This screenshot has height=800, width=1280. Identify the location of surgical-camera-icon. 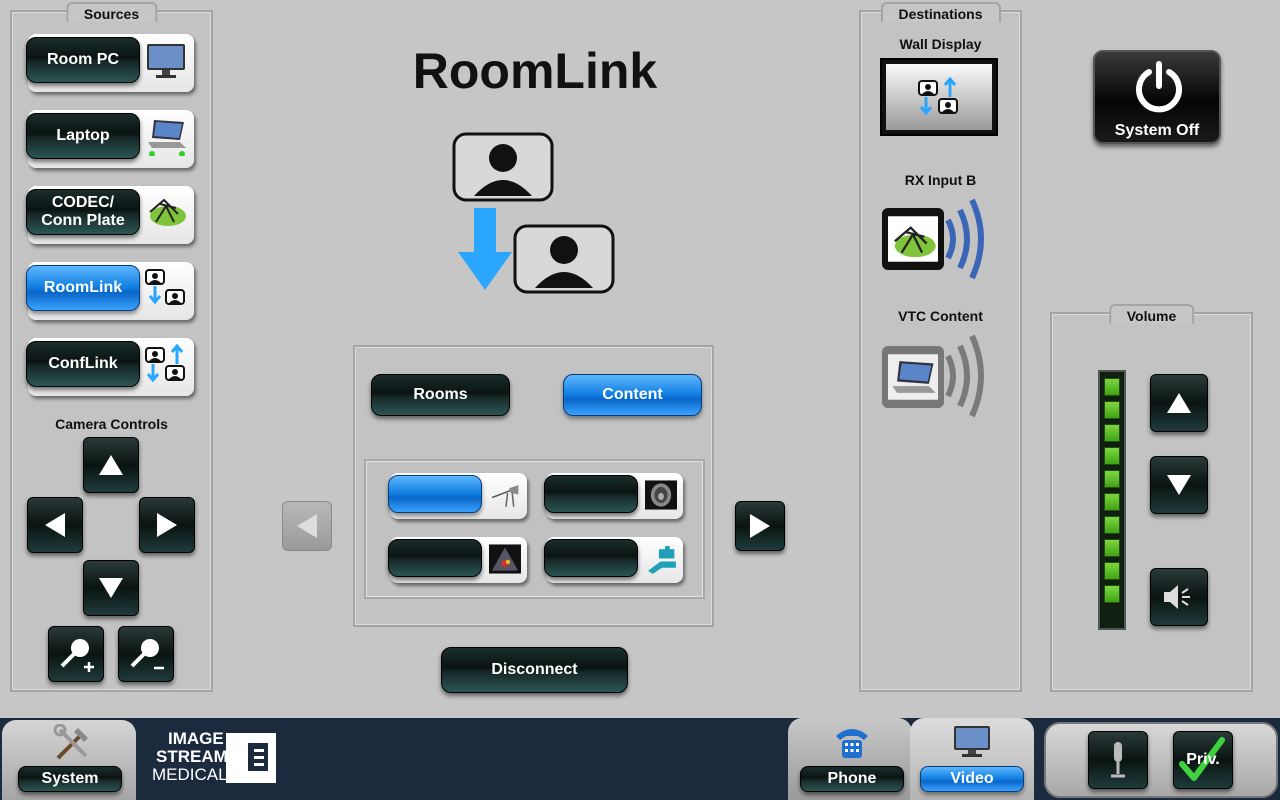
(662, 560).